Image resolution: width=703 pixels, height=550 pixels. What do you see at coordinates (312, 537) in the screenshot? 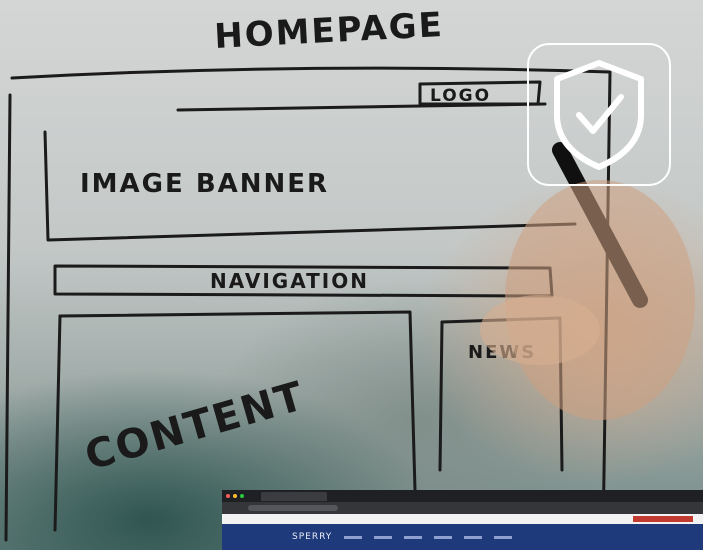
I see `site-brand: SPERRY` at bounding box center [312, 537].